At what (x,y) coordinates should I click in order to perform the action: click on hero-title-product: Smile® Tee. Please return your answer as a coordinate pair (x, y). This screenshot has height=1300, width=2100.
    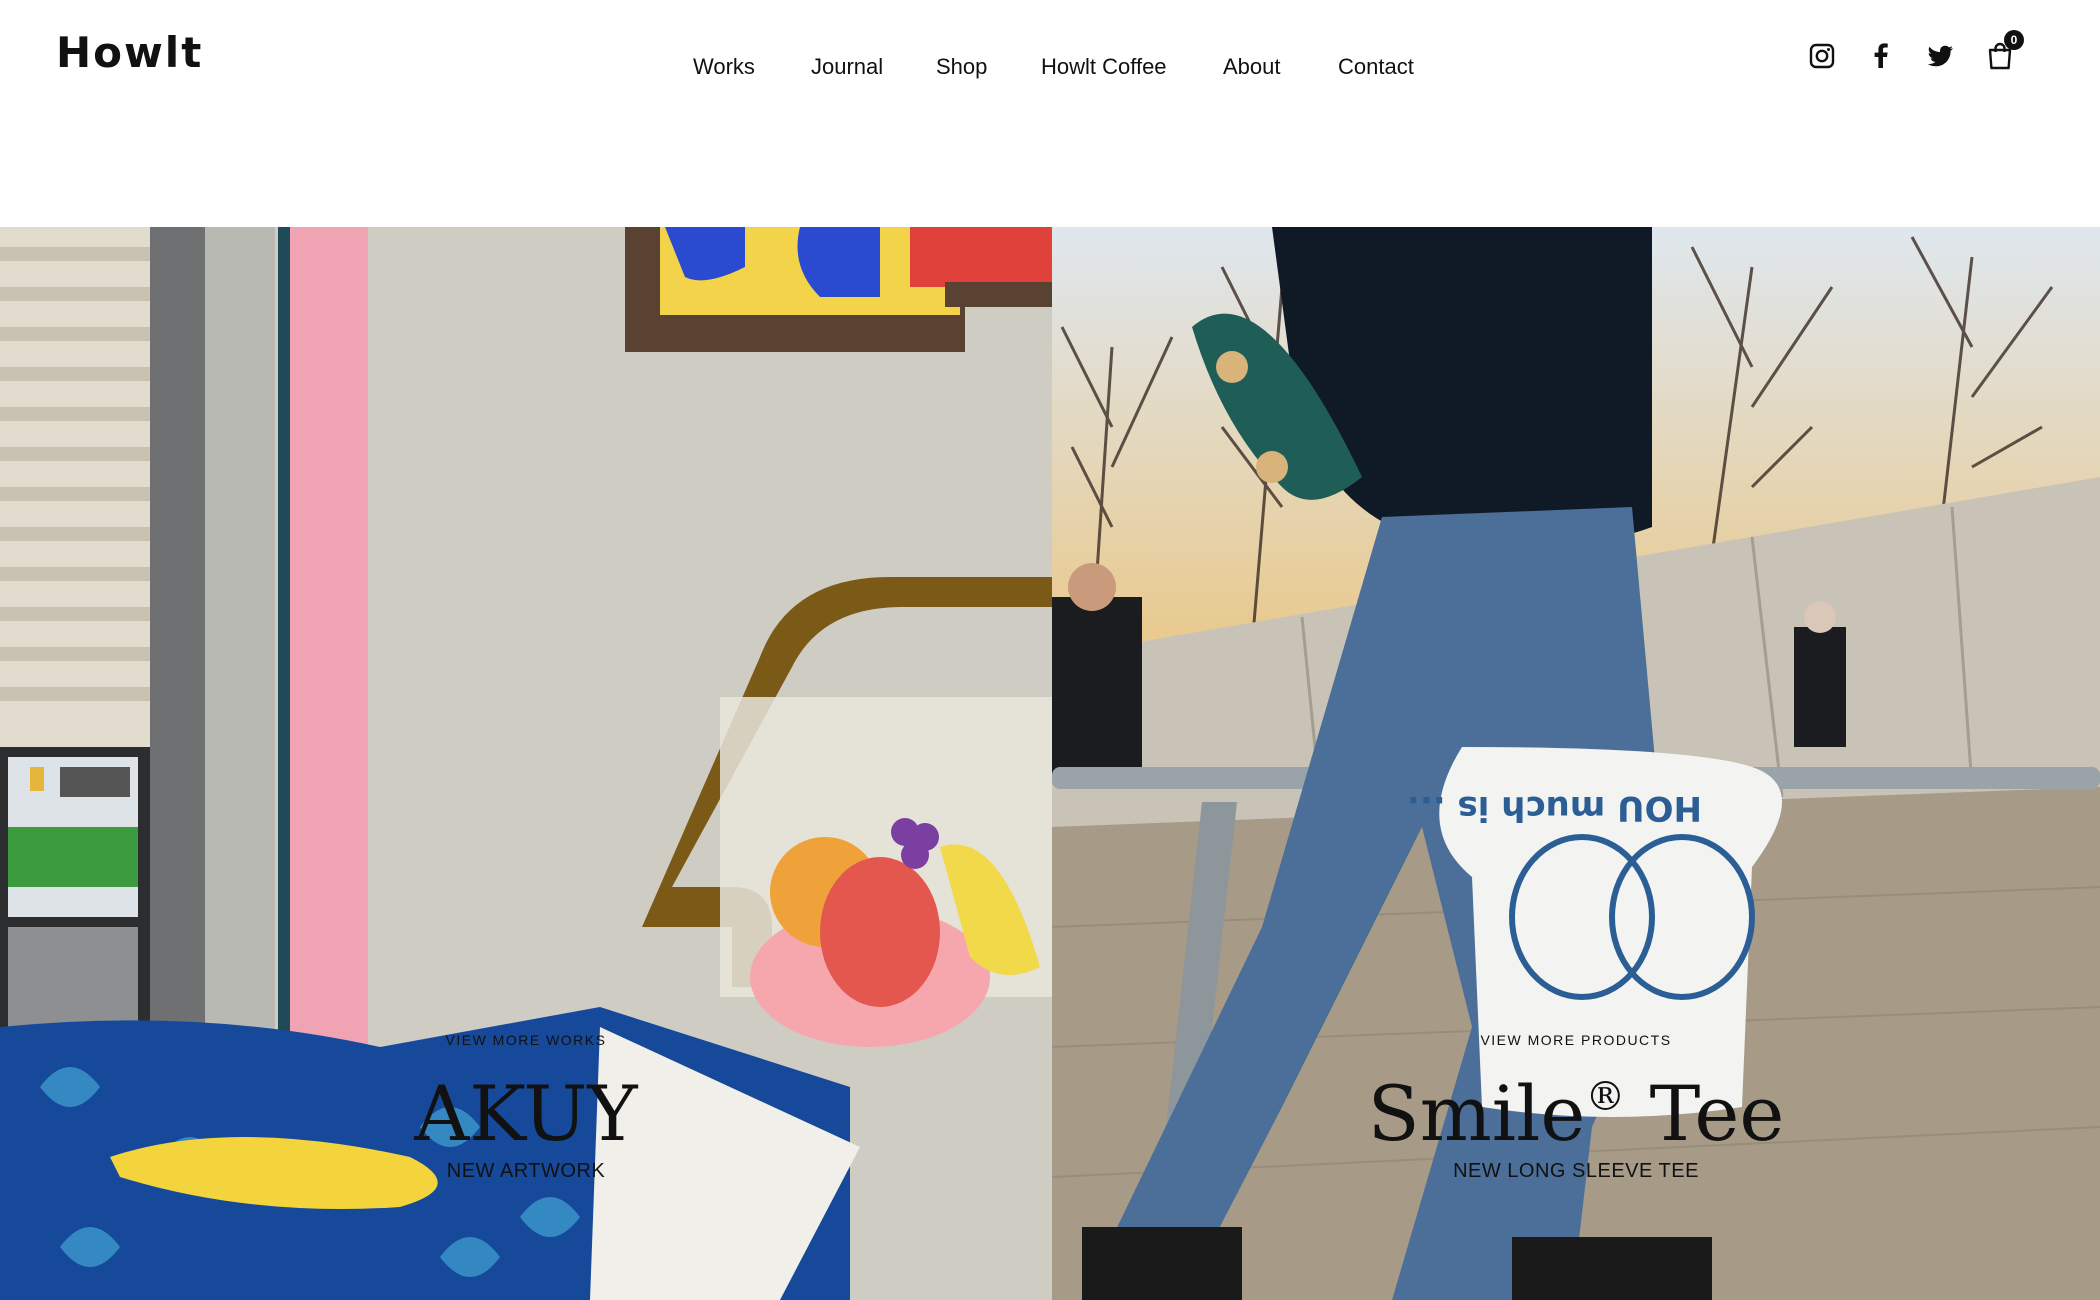
    Looking at the image, I should click on (1576, 1114).